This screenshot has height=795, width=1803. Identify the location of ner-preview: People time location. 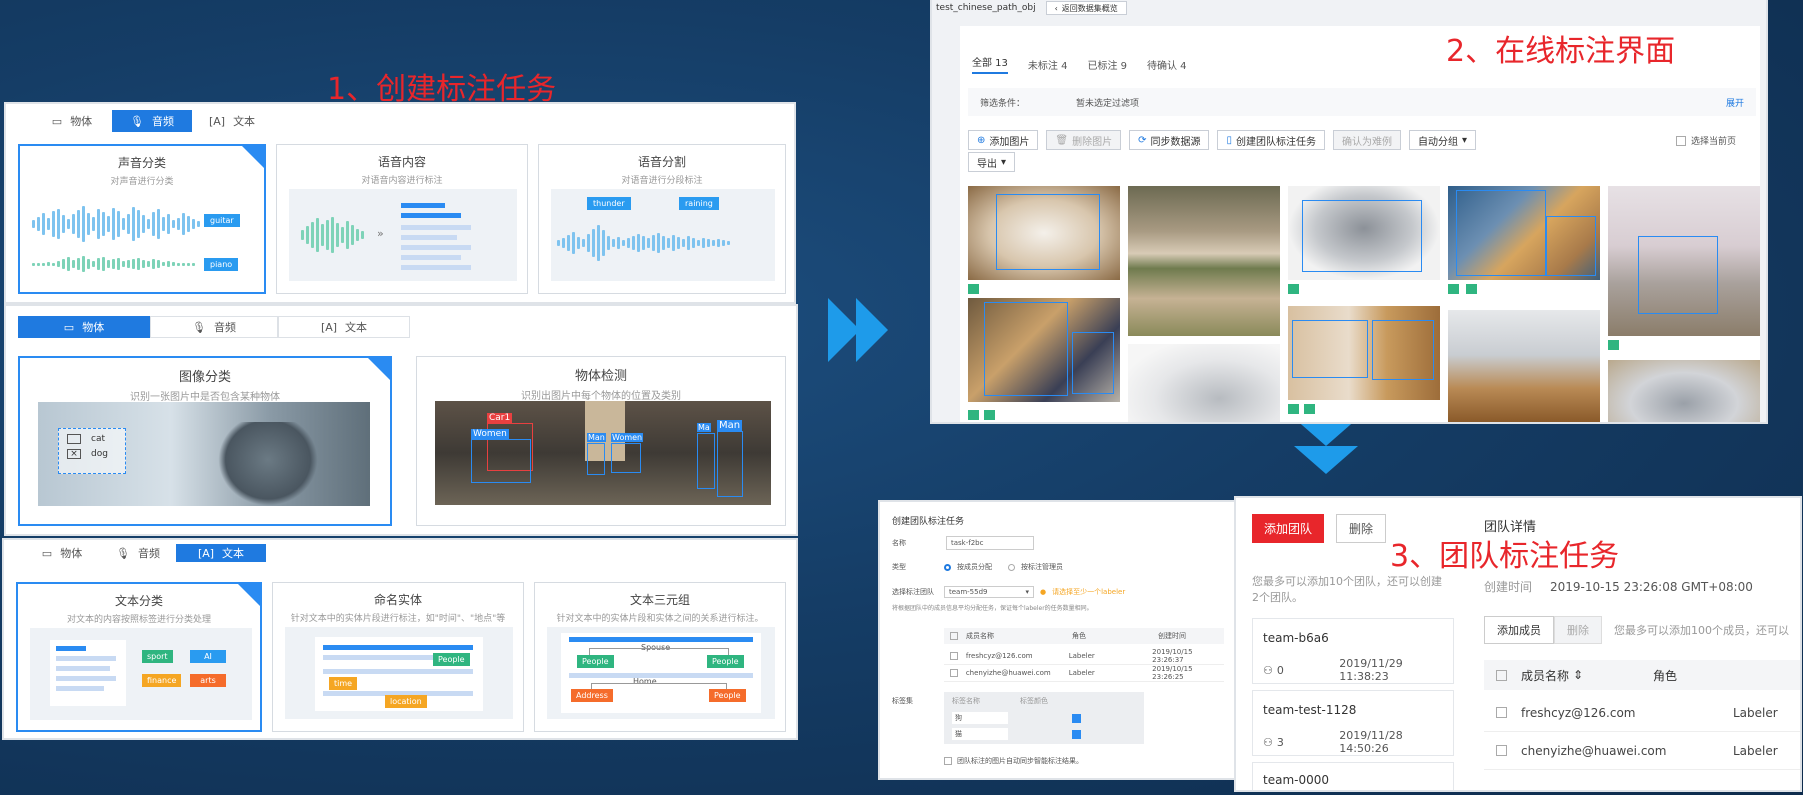
(399, 673).